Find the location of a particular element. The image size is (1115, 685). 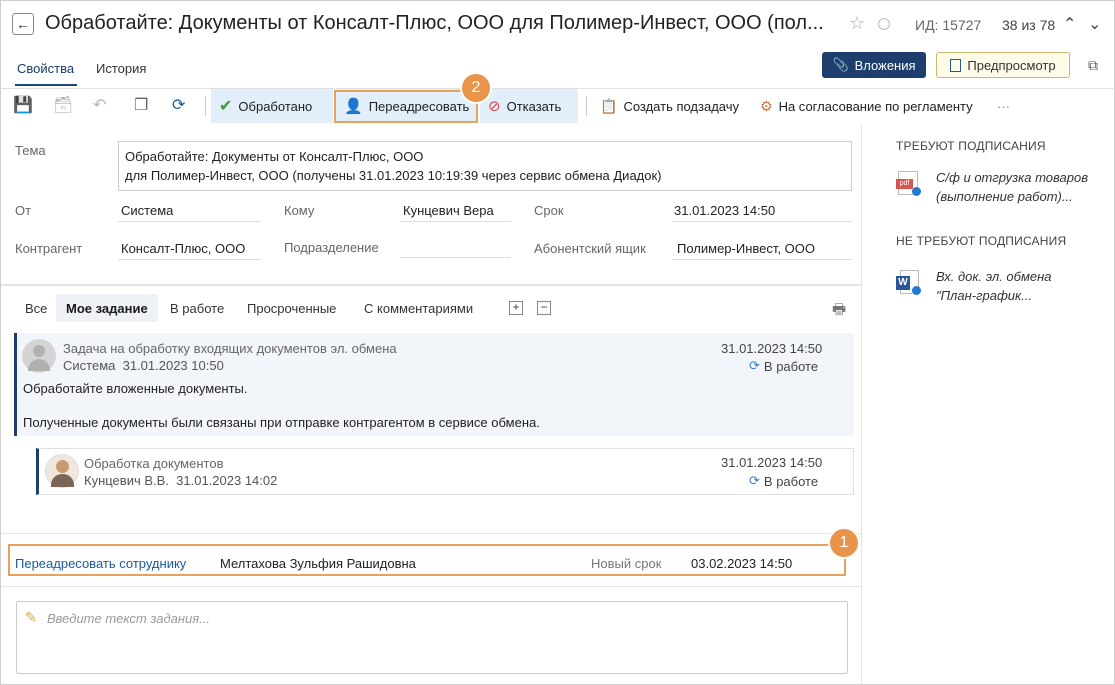

printer-icon: 🖶 is located at coordinates (839, 311).